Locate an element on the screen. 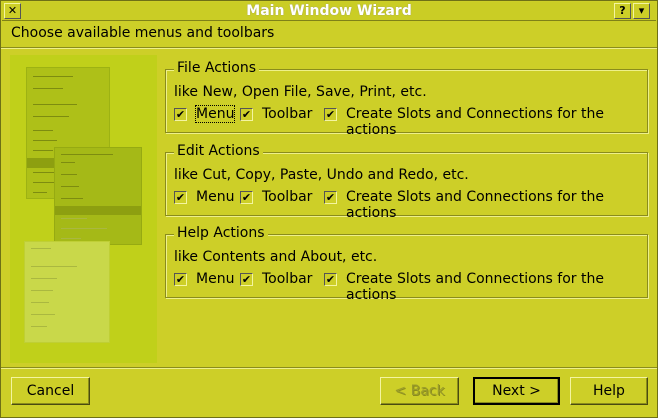 This screenshot has height=418, width=658. edit-actions-title: Edit Actions is located at coordinates (218, 151).